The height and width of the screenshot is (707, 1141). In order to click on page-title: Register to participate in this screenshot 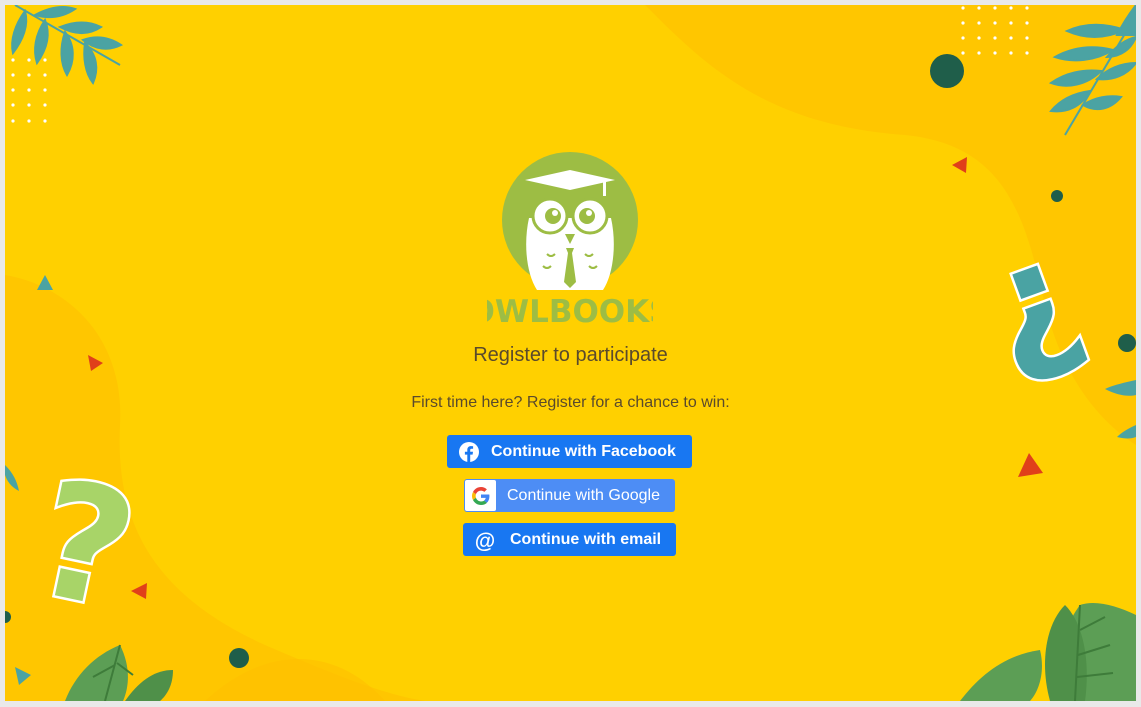, I will do `click(570, 355)`.